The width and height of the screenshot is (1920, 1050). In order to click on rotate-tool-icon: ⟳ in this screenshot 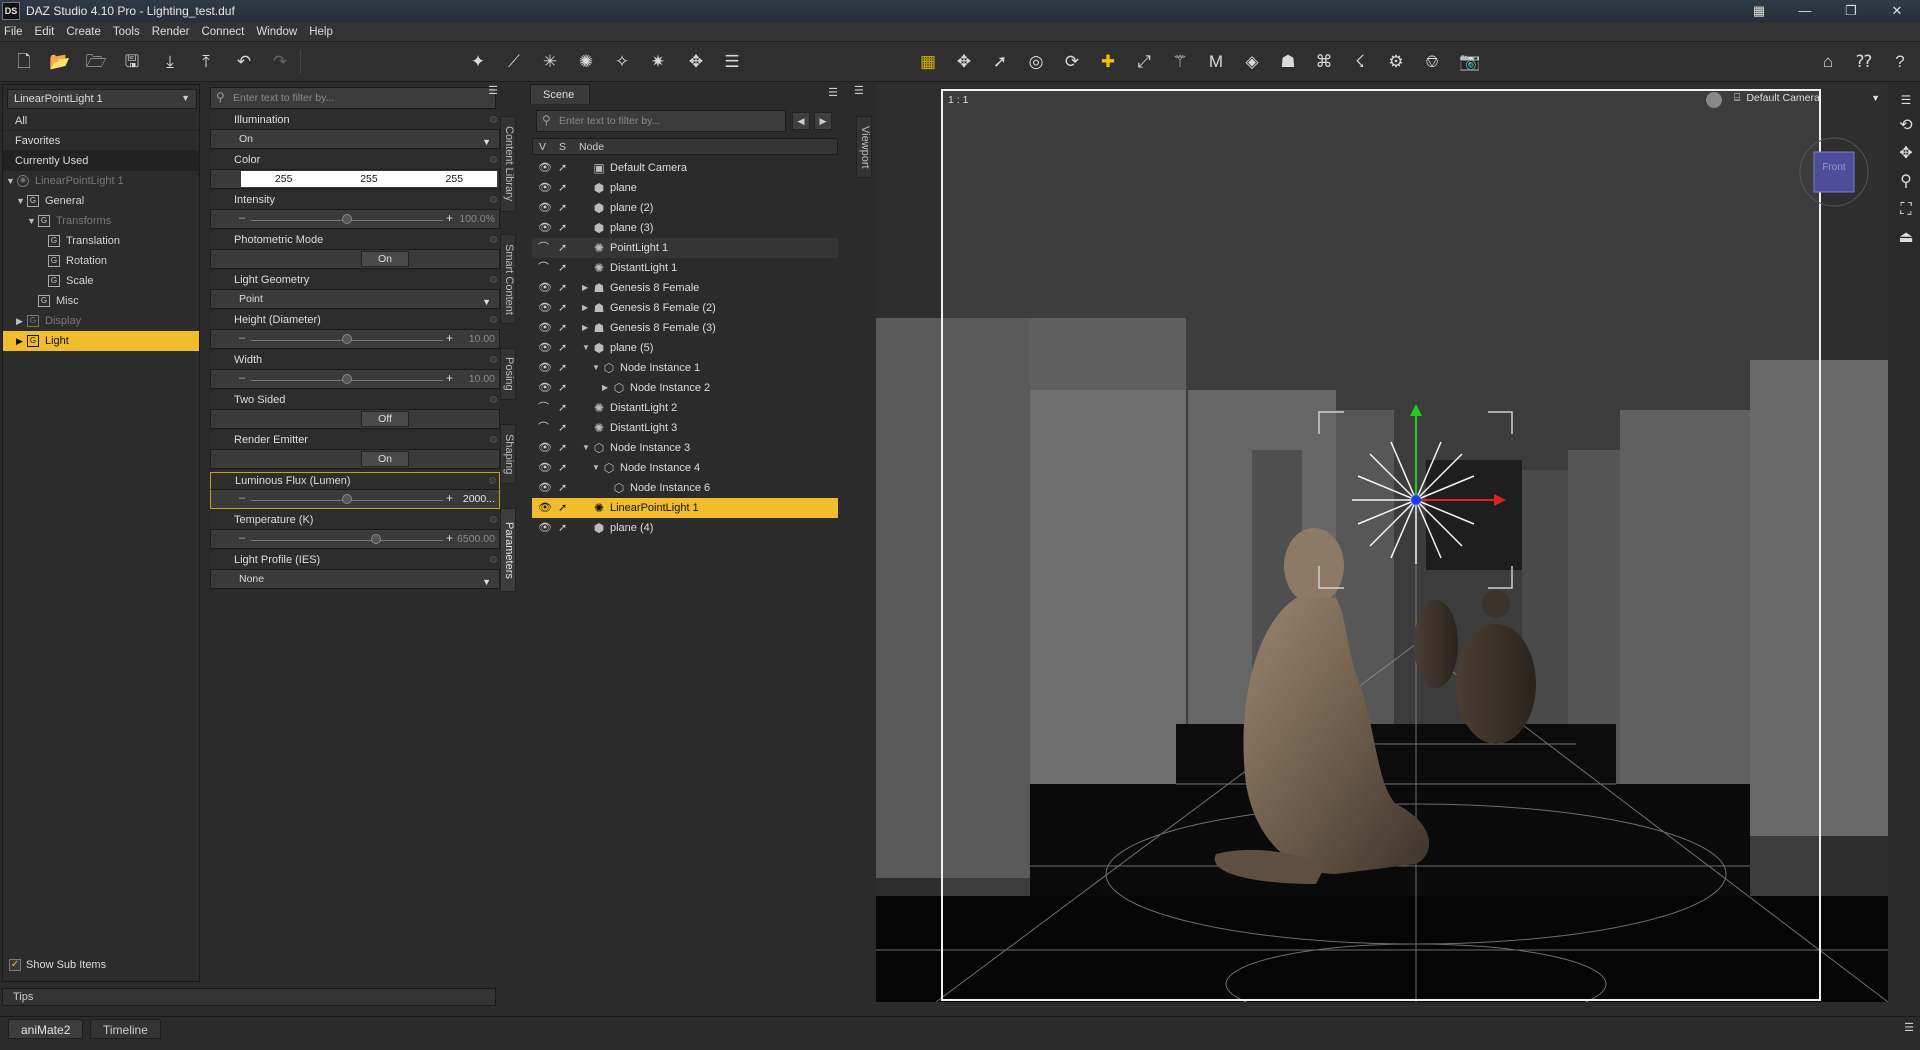, I will do `click(1072, 62)`.